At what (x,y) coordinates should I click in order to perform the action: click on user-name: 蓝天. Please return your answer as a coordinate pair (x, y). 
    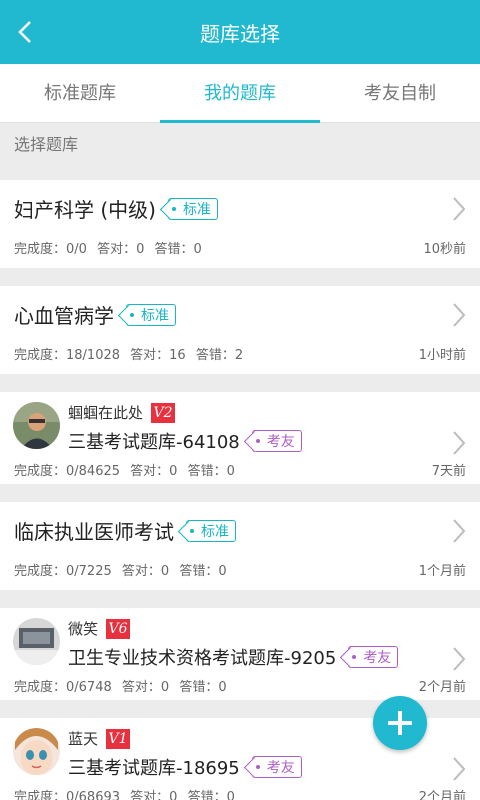
    Looking at the image, I should click on (83, 739).